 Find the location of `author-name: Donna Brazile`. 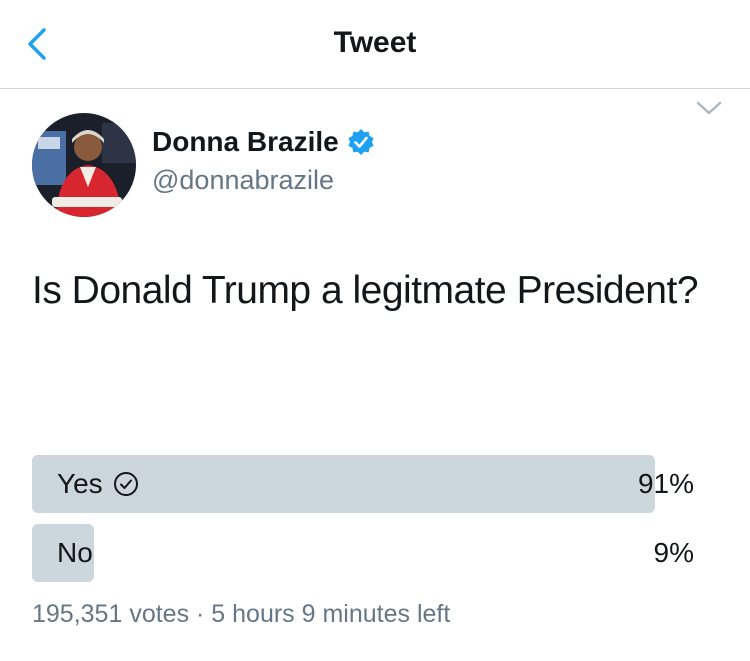

author-name: Donna Brazile is located at coordinates (245, 142).